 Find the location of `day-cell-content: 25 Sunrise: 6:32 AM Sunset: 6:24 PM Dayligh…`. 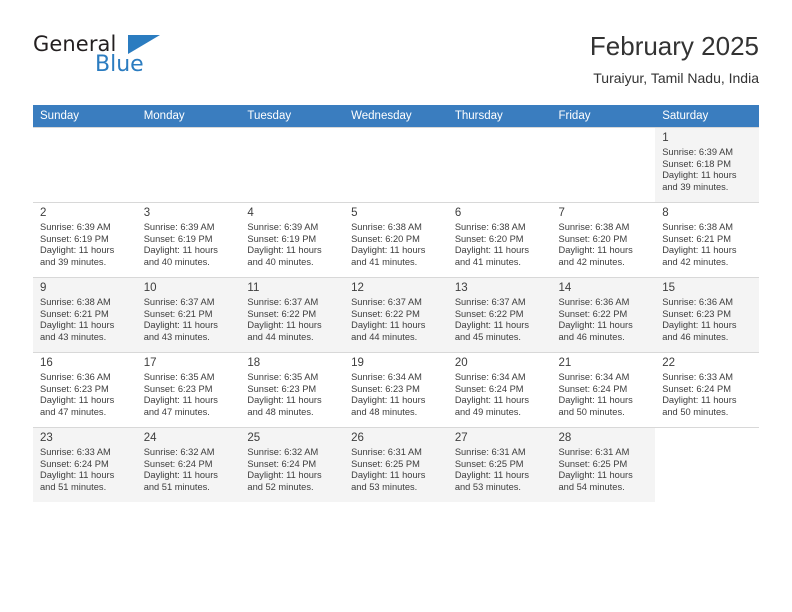

day-cell-content: 25 Sunrise: 6:32 AM Sunset: 6:24 PM Dayligh… is located at coordinates (292, 464).